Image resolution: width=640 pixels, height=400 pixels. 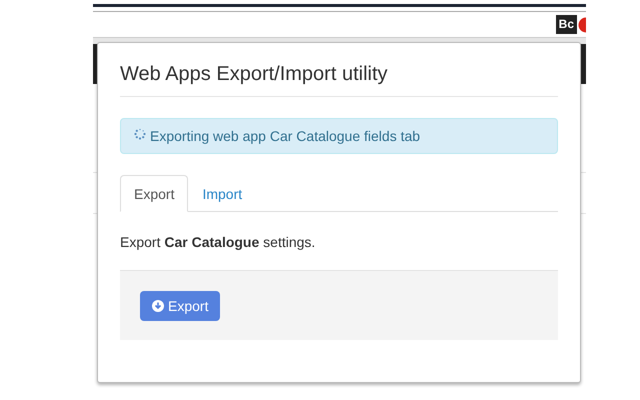 What do you see at coordinates (222, 193) in the screenshot?
I see `tab: Import` at bounding box center [222, 193].